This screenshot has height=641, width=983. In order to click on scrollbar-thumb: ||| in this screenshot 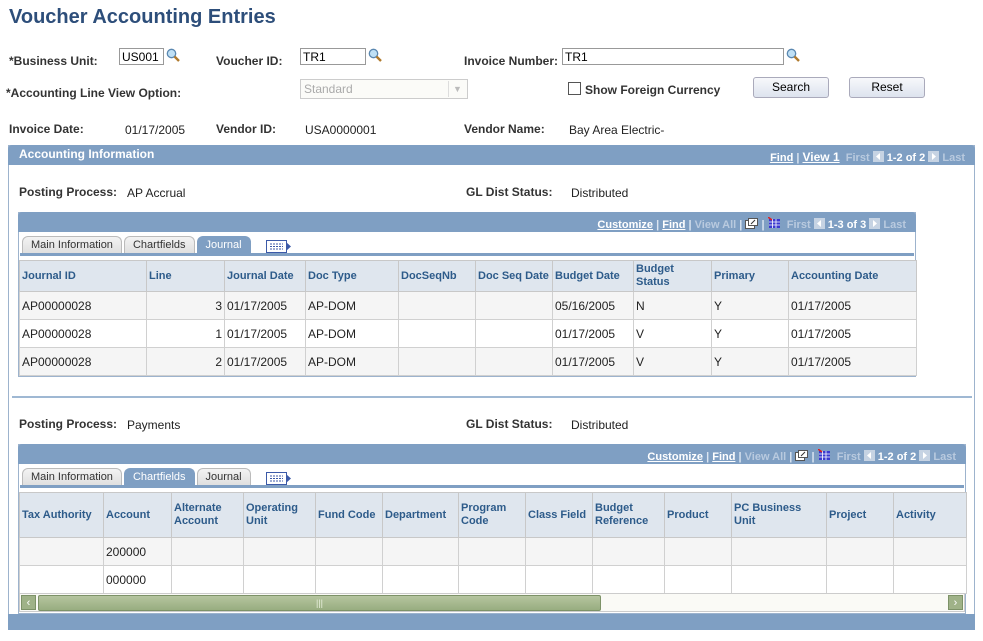, I will do `click(319, 603)`.